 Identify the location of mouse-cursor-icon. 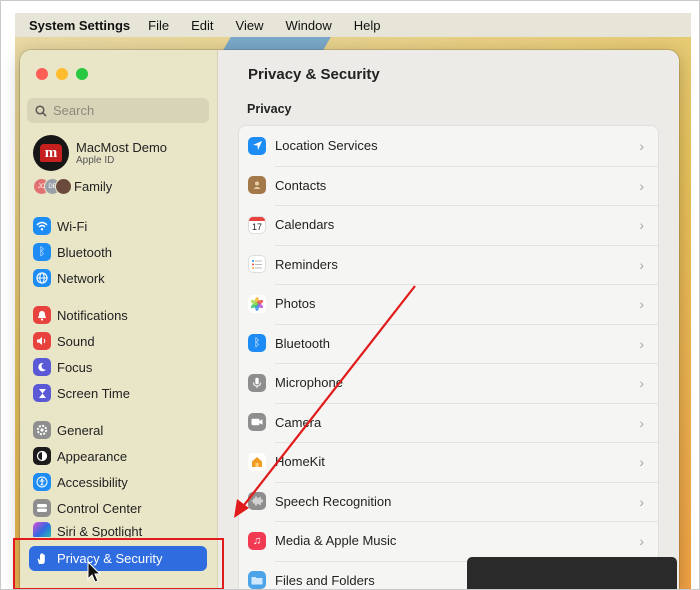
(94, 571).